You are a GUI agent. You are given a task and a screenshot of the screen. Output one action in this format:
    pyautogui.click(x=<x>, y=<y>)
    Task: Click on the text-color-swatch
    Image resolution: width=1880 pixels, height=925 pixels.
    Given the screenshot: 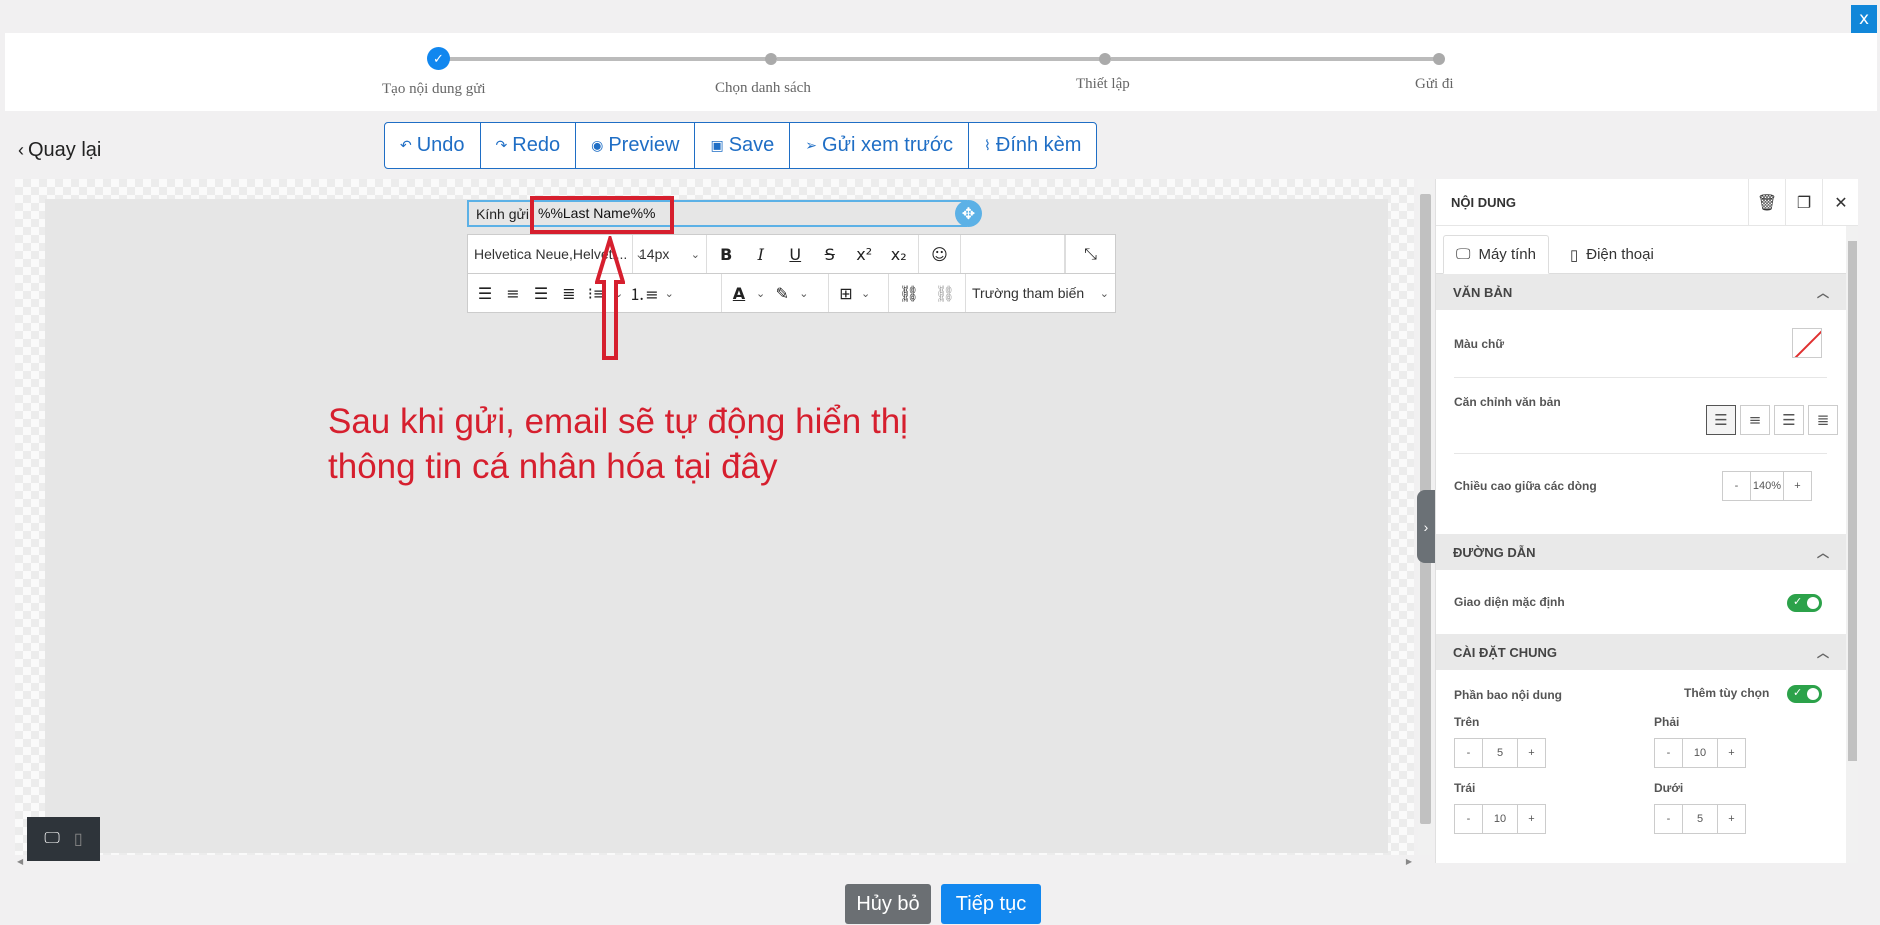 What is the action you would take?
    pyautogui.click(x=1807, y=343)
    